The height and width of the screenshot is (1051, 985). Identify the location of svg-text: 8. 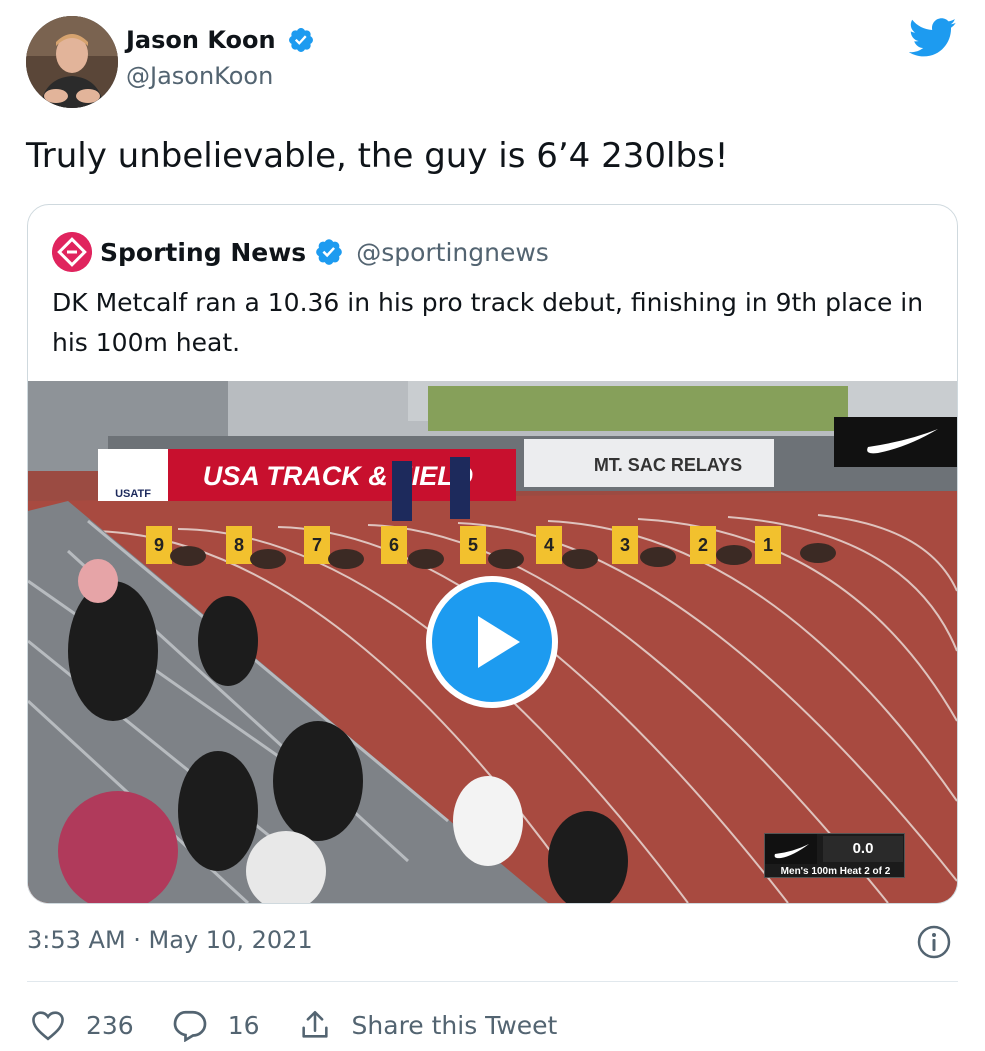
(239, 545).